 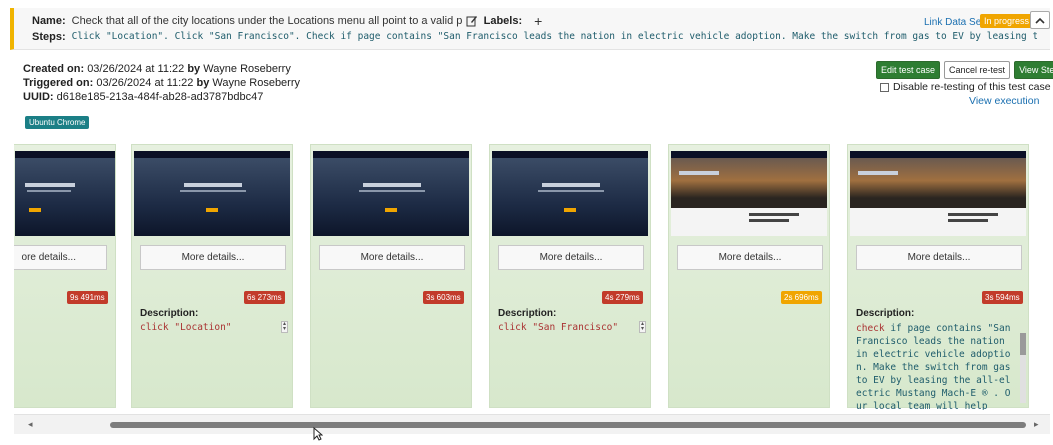 What do you see at coordinates (30, 424) in the screenshot?
I see `arrow-left-icon: ◂` at bounding box center [30, 424].